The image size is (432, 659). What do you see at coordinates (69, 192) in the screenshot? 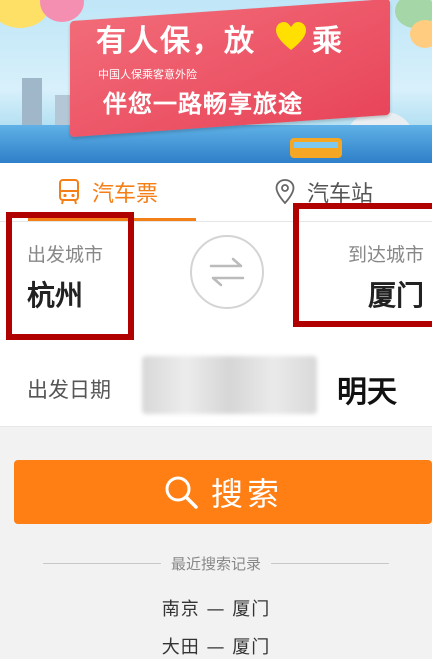
I see `bus-icon` at bounding box center [69, 192].